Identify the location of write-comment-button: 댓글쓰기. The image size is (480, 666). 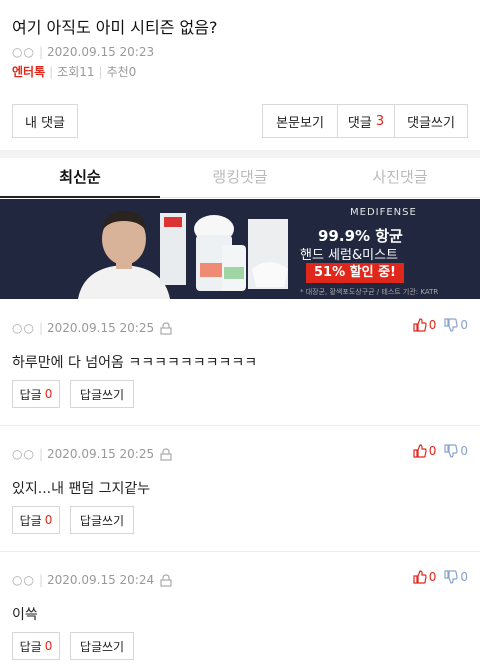
(431, 121).